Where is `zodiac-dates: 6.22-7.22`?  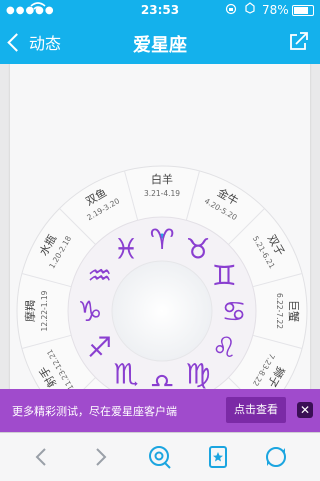
zodiac-dates: 6.22-7.22 is located at coordinates (279, 311).